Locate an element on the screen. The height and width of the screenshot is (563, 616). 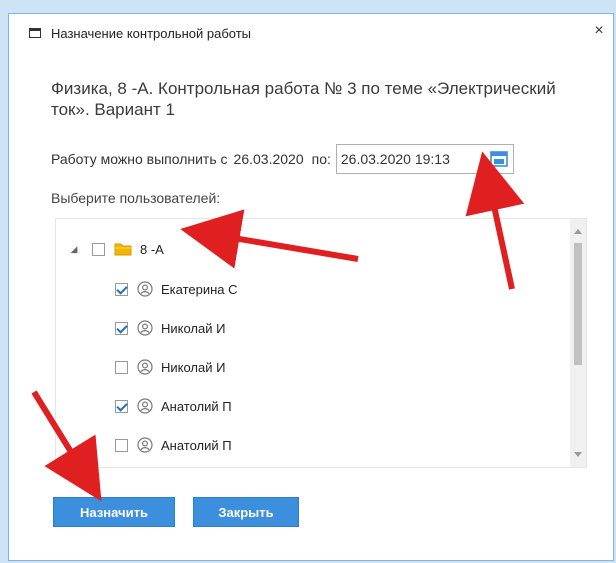
end-date-picker is located at coordinates (424, 159).